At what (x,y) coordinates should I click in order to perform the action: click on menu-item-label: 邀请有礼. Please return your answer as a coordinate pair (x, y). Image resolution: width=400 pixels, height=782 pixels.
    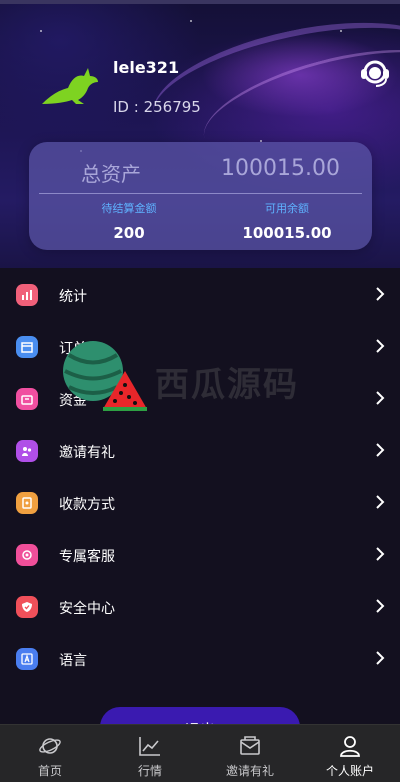
    Looking at the image, I should click on (87, 453).